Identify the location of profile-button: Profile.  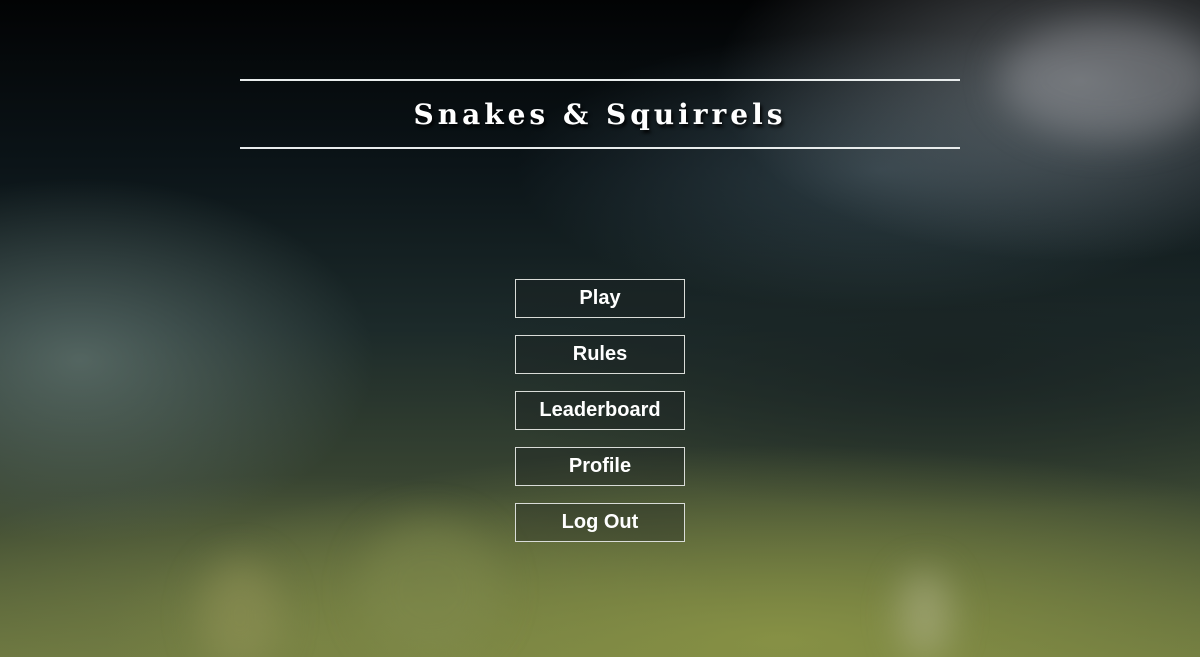
(600, 466).